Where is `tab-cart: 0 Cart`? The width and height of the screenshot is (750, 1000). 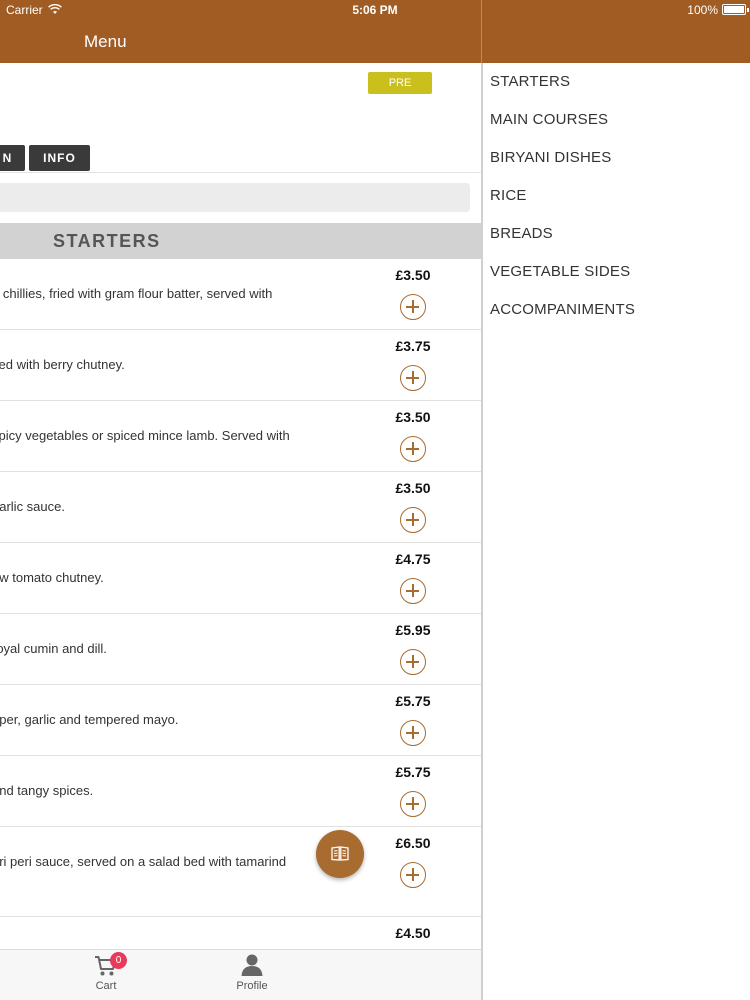 tab-cart: 0 Cart is located at coordinates (106, 975).